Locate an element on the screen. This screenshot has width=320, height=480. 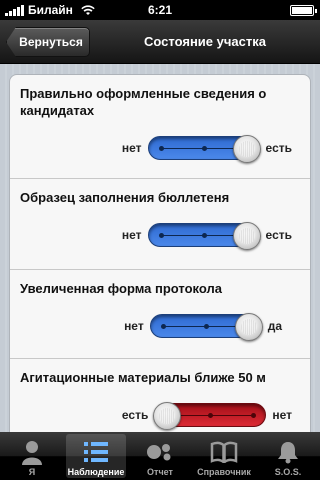
tab-sos: S.O.S. is located at coordinates (288, 456).